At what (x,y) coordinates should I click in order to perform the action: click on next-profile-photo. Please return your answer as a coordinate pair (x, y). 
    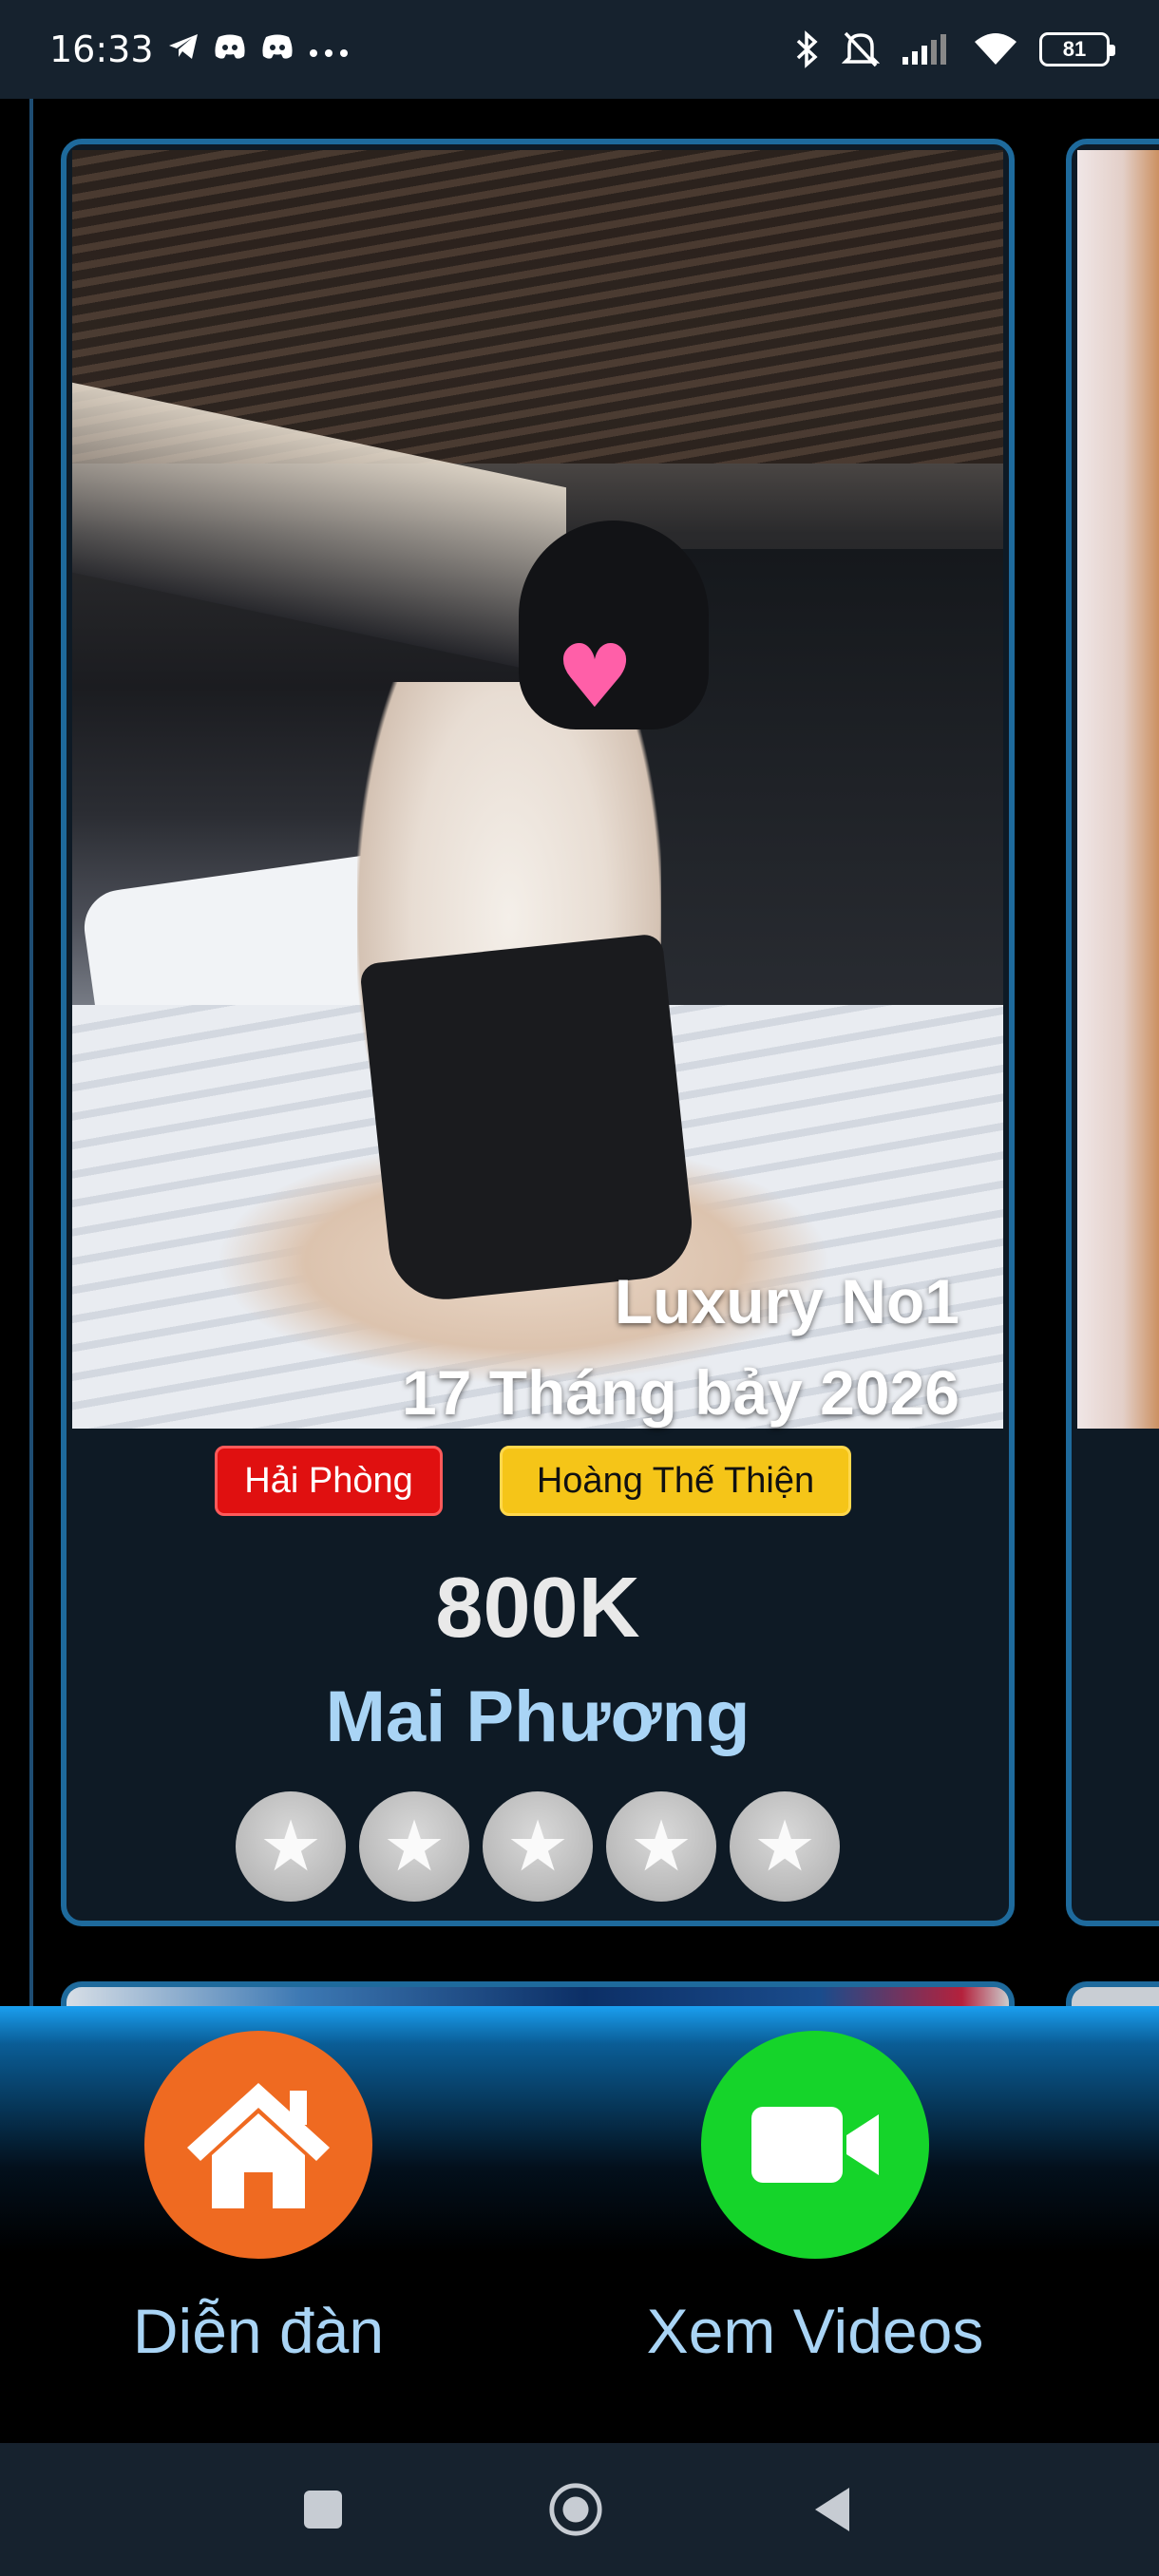
    Looking at the image, I should click on (1118, 789).